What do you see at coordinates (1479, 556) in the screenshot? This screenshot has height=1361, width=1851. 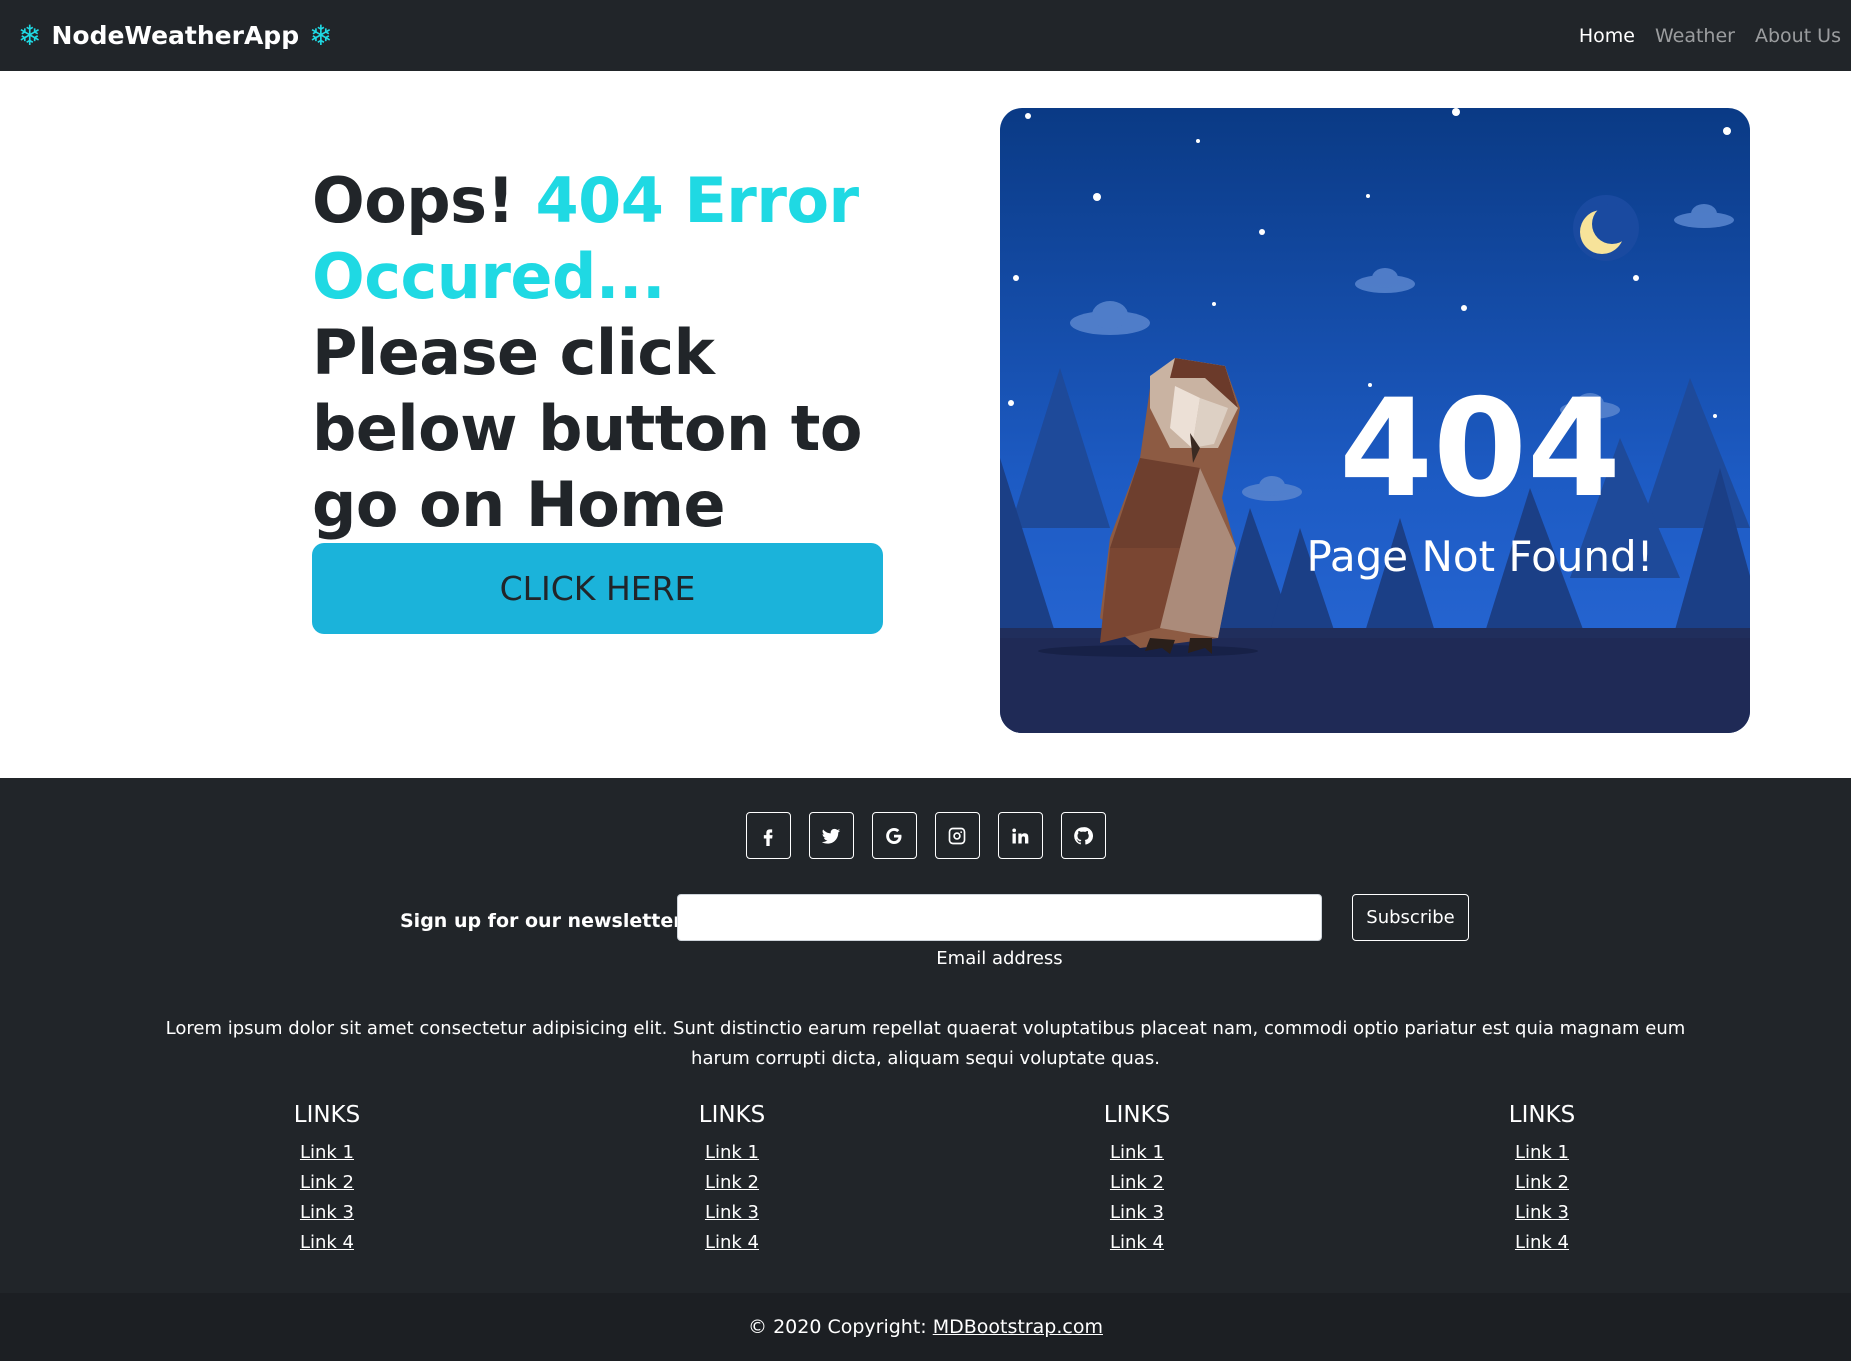 I see `page-not-found-caption: Page Not Found!` at bounding box center [1479, 556].